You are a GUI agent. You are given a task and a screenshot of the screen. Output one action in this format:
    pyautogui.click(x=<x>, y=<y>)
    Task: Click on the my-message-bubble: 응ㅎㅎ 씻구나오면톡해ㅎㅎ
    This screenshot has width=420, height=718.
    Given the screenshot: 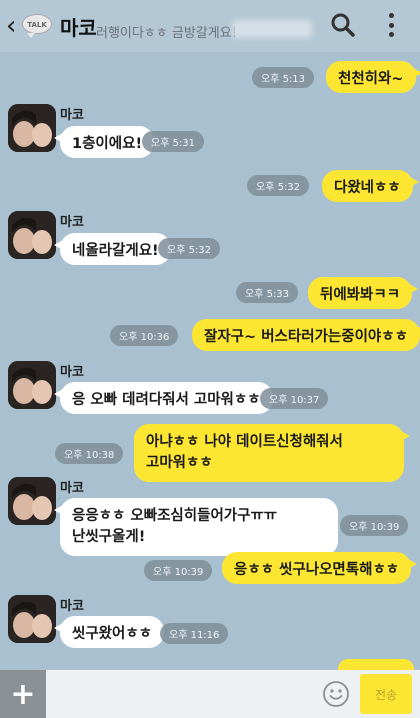 What is the action you would take?
    pyautogui.click(x=320, y=568)
    